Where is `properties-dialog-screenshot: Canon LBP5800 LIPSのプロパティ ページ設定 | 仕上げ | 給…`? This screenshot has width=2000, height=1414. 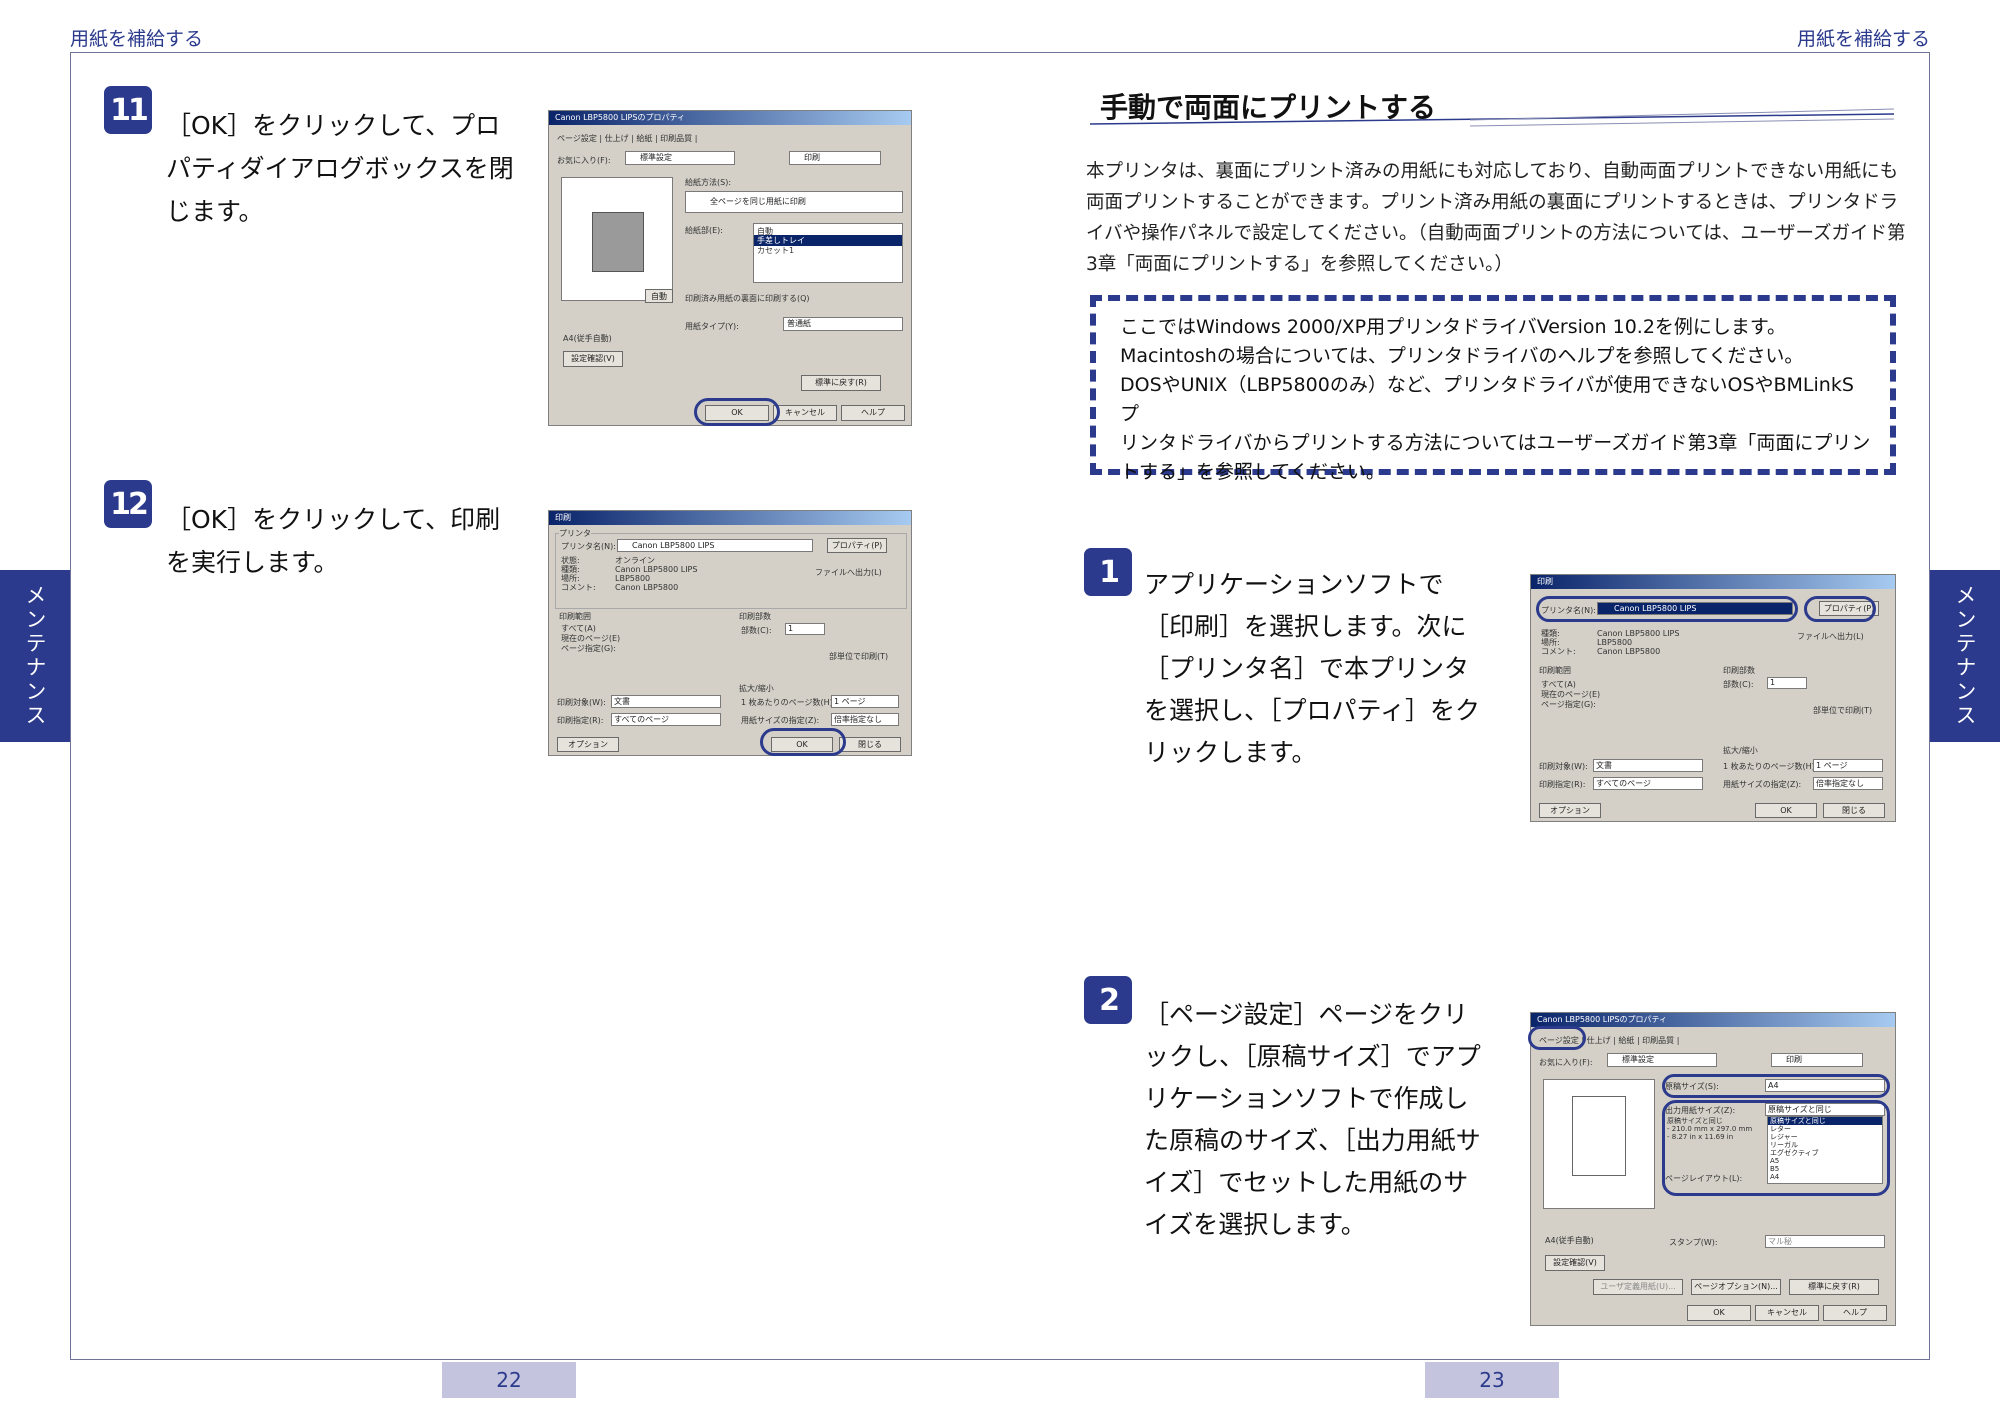
properties-dialog-screenshot: Canon LBP5800 LIPSのプロパティ ページ設定 | 仕上げ | 給… is located at coordinates (730, 268).